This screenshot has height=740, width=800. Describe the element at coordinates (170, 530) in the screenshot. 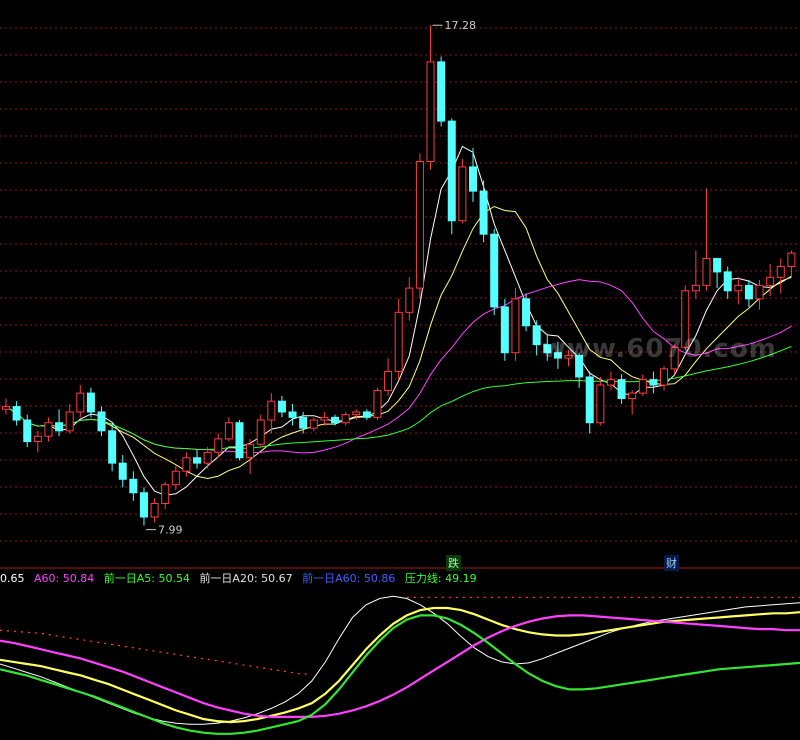

I see `price-annotation: 7.99` at that location.